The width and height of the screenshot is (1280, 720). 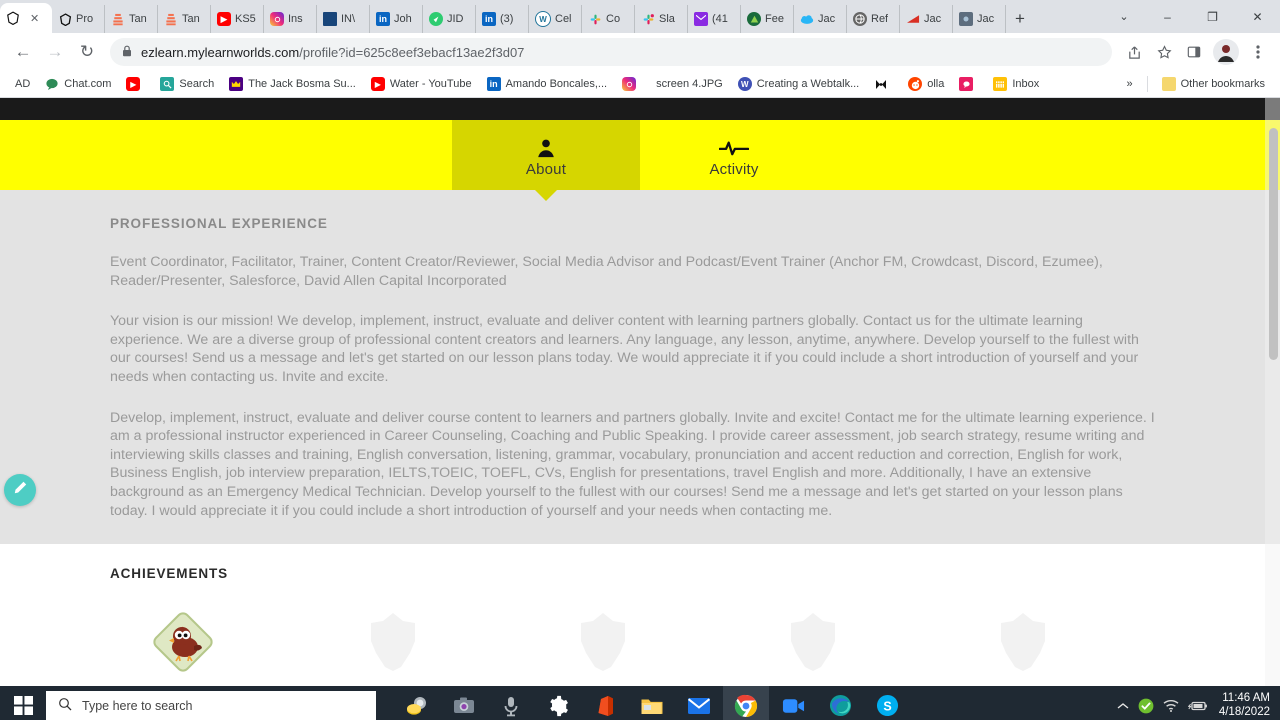 I want to click on webtalk-icon: W, so click(x=744, y=84).